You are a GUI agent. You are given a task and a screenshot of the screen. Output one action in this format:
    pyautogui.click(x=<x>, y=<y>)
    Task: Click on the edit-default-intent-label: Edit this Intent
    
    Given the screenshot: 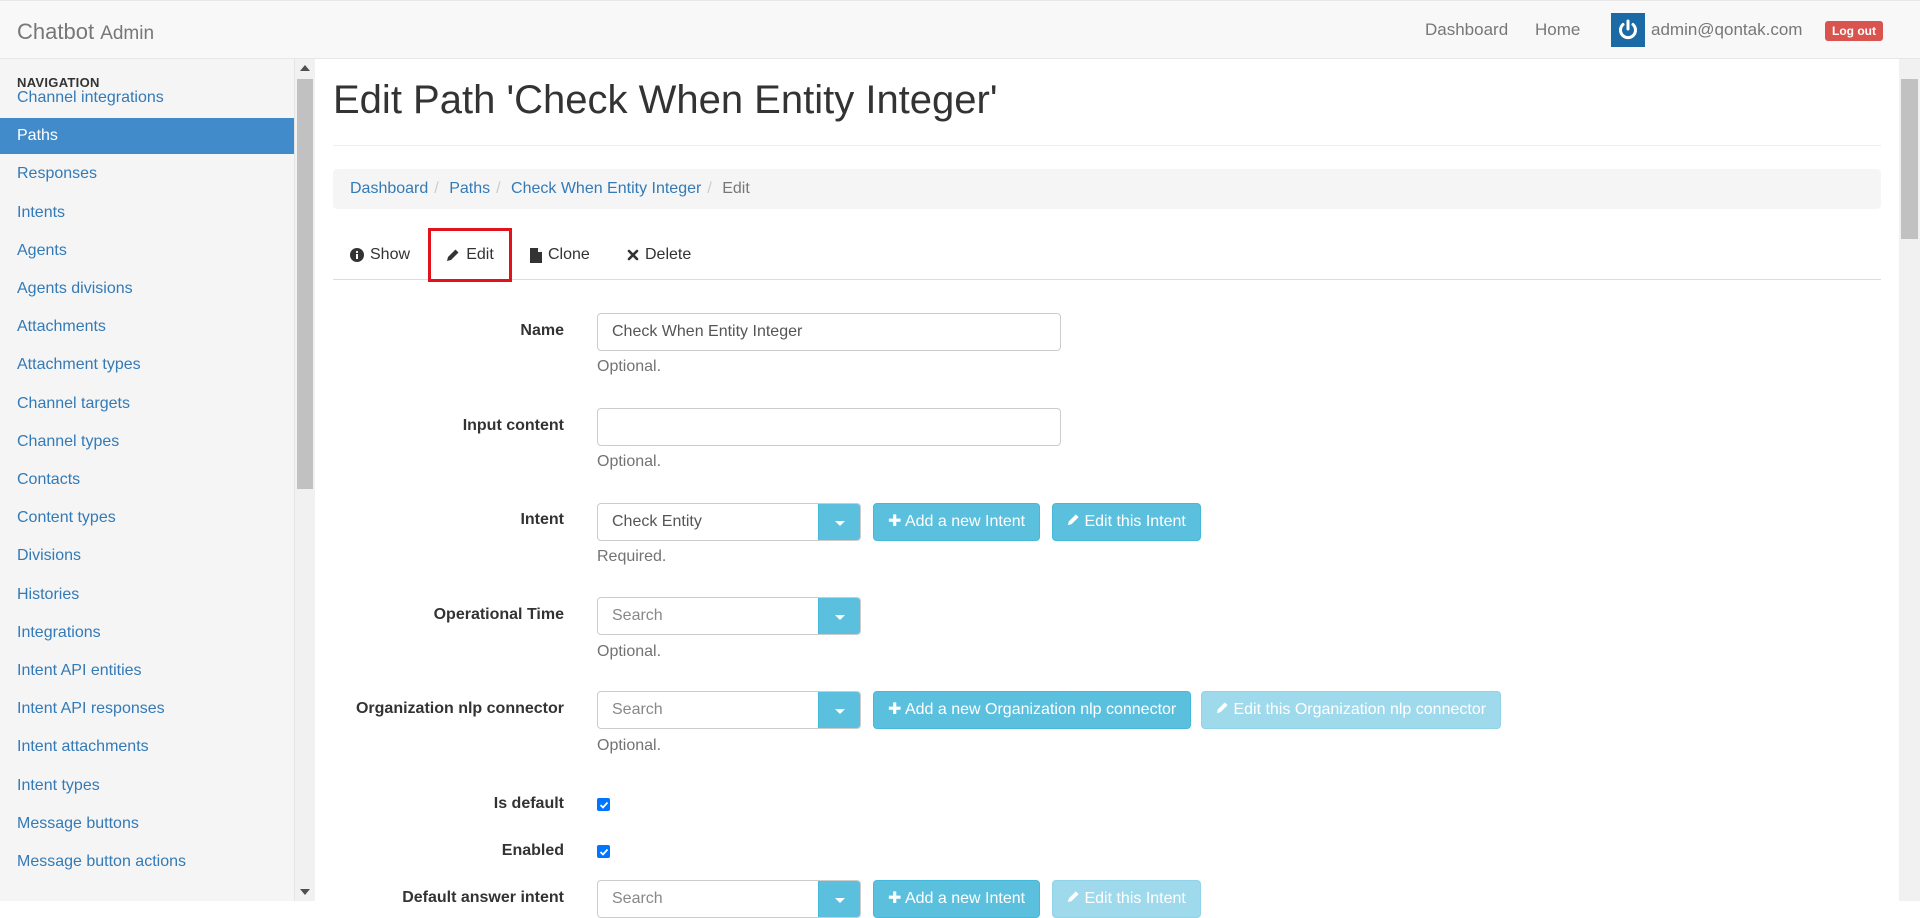 What is the action you would take?
    pyautogui.click(x=1135, y=898)
    